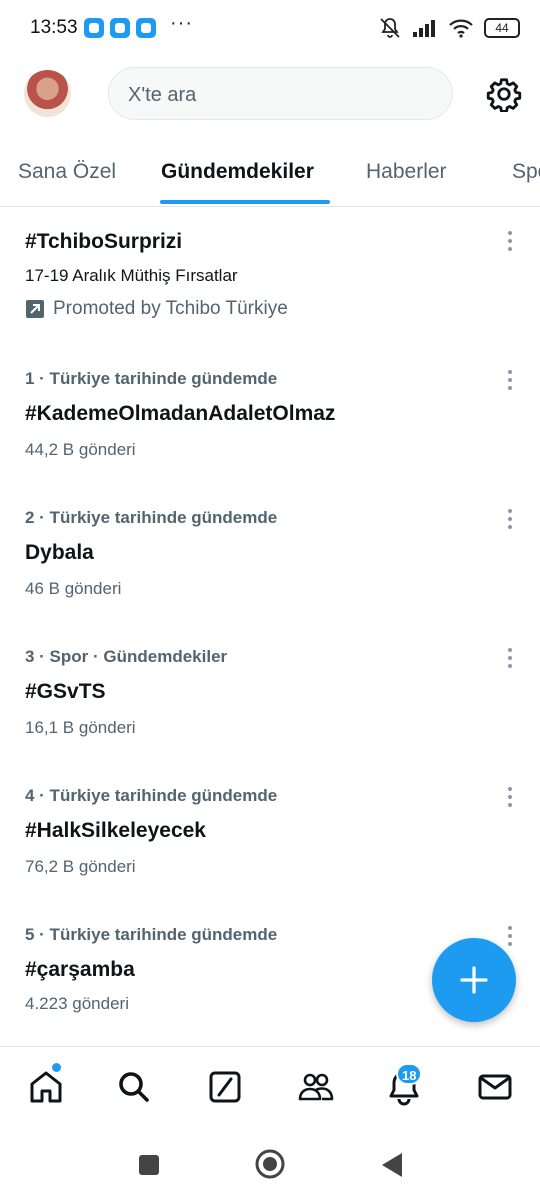  I want to click on tab-news: Haberler, so click(406, 172).